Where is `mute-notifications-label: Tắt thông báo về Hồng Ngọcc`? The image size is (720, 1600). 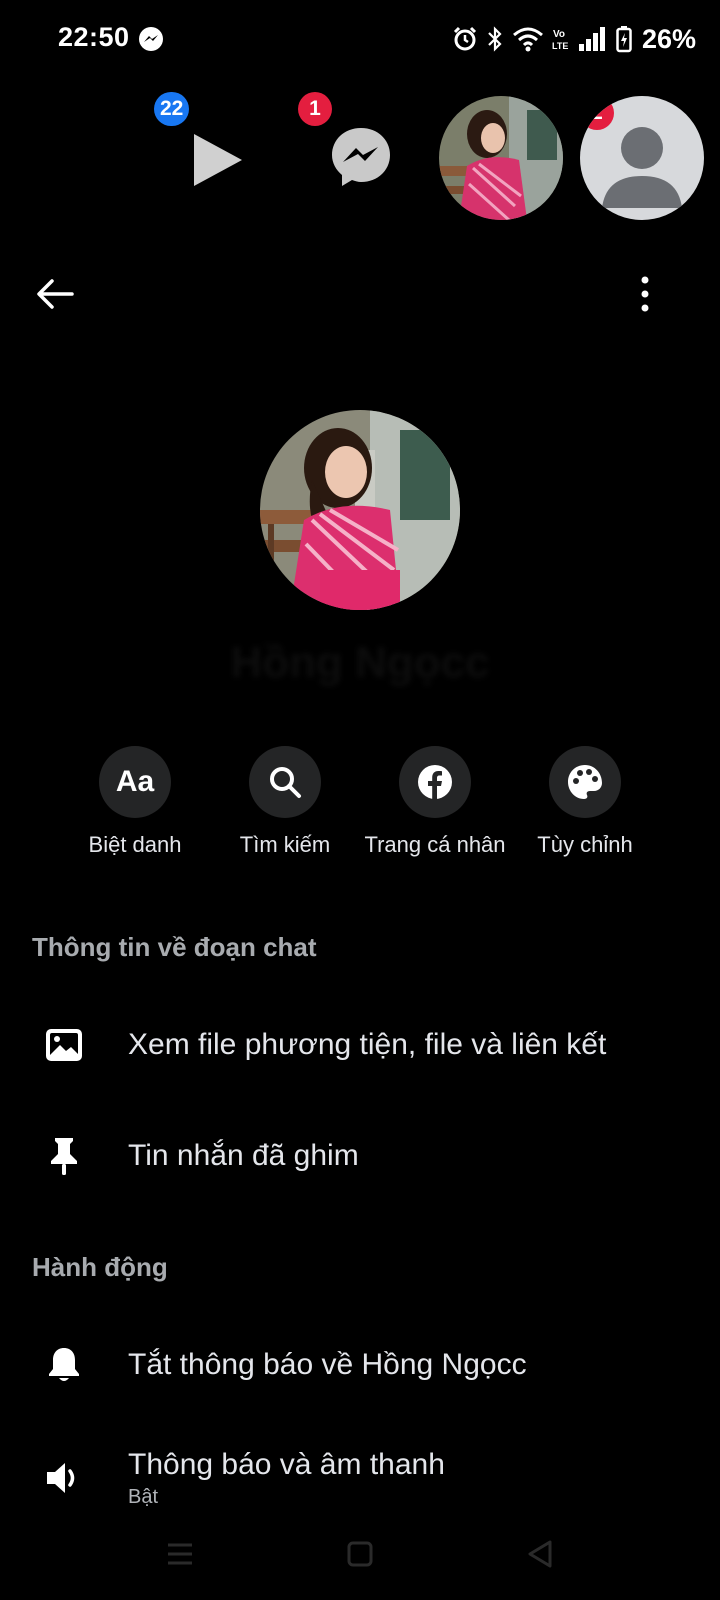
mute-notifications-label: Tắt thông báo về Hồng Ngọcc is located at coordinates (327, 1364).